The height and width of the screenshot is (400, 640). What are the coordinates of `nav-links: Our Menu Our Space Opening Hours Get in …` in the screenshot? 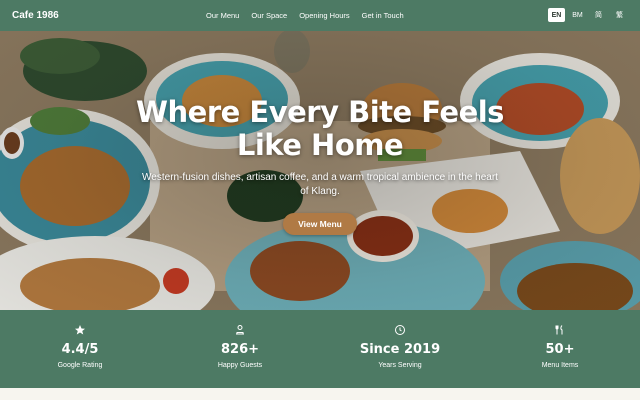 It's located at (311, 15).